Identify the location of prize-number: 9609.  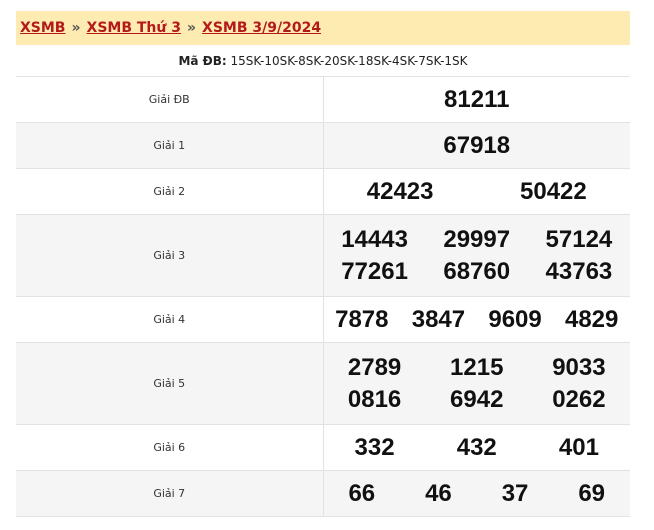
(515, 319).